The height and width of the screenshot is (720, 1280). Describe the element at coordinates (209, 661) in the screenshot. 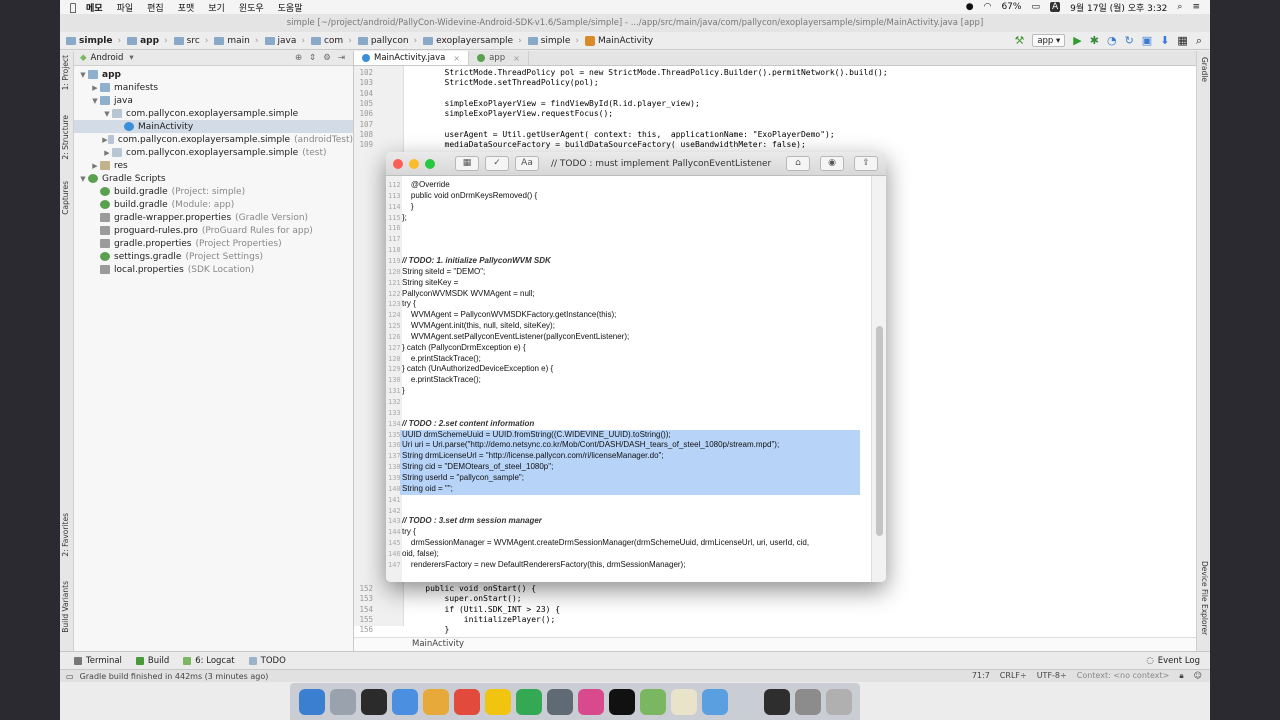

I see `logcat-tab: 6: Logcat` at that location.